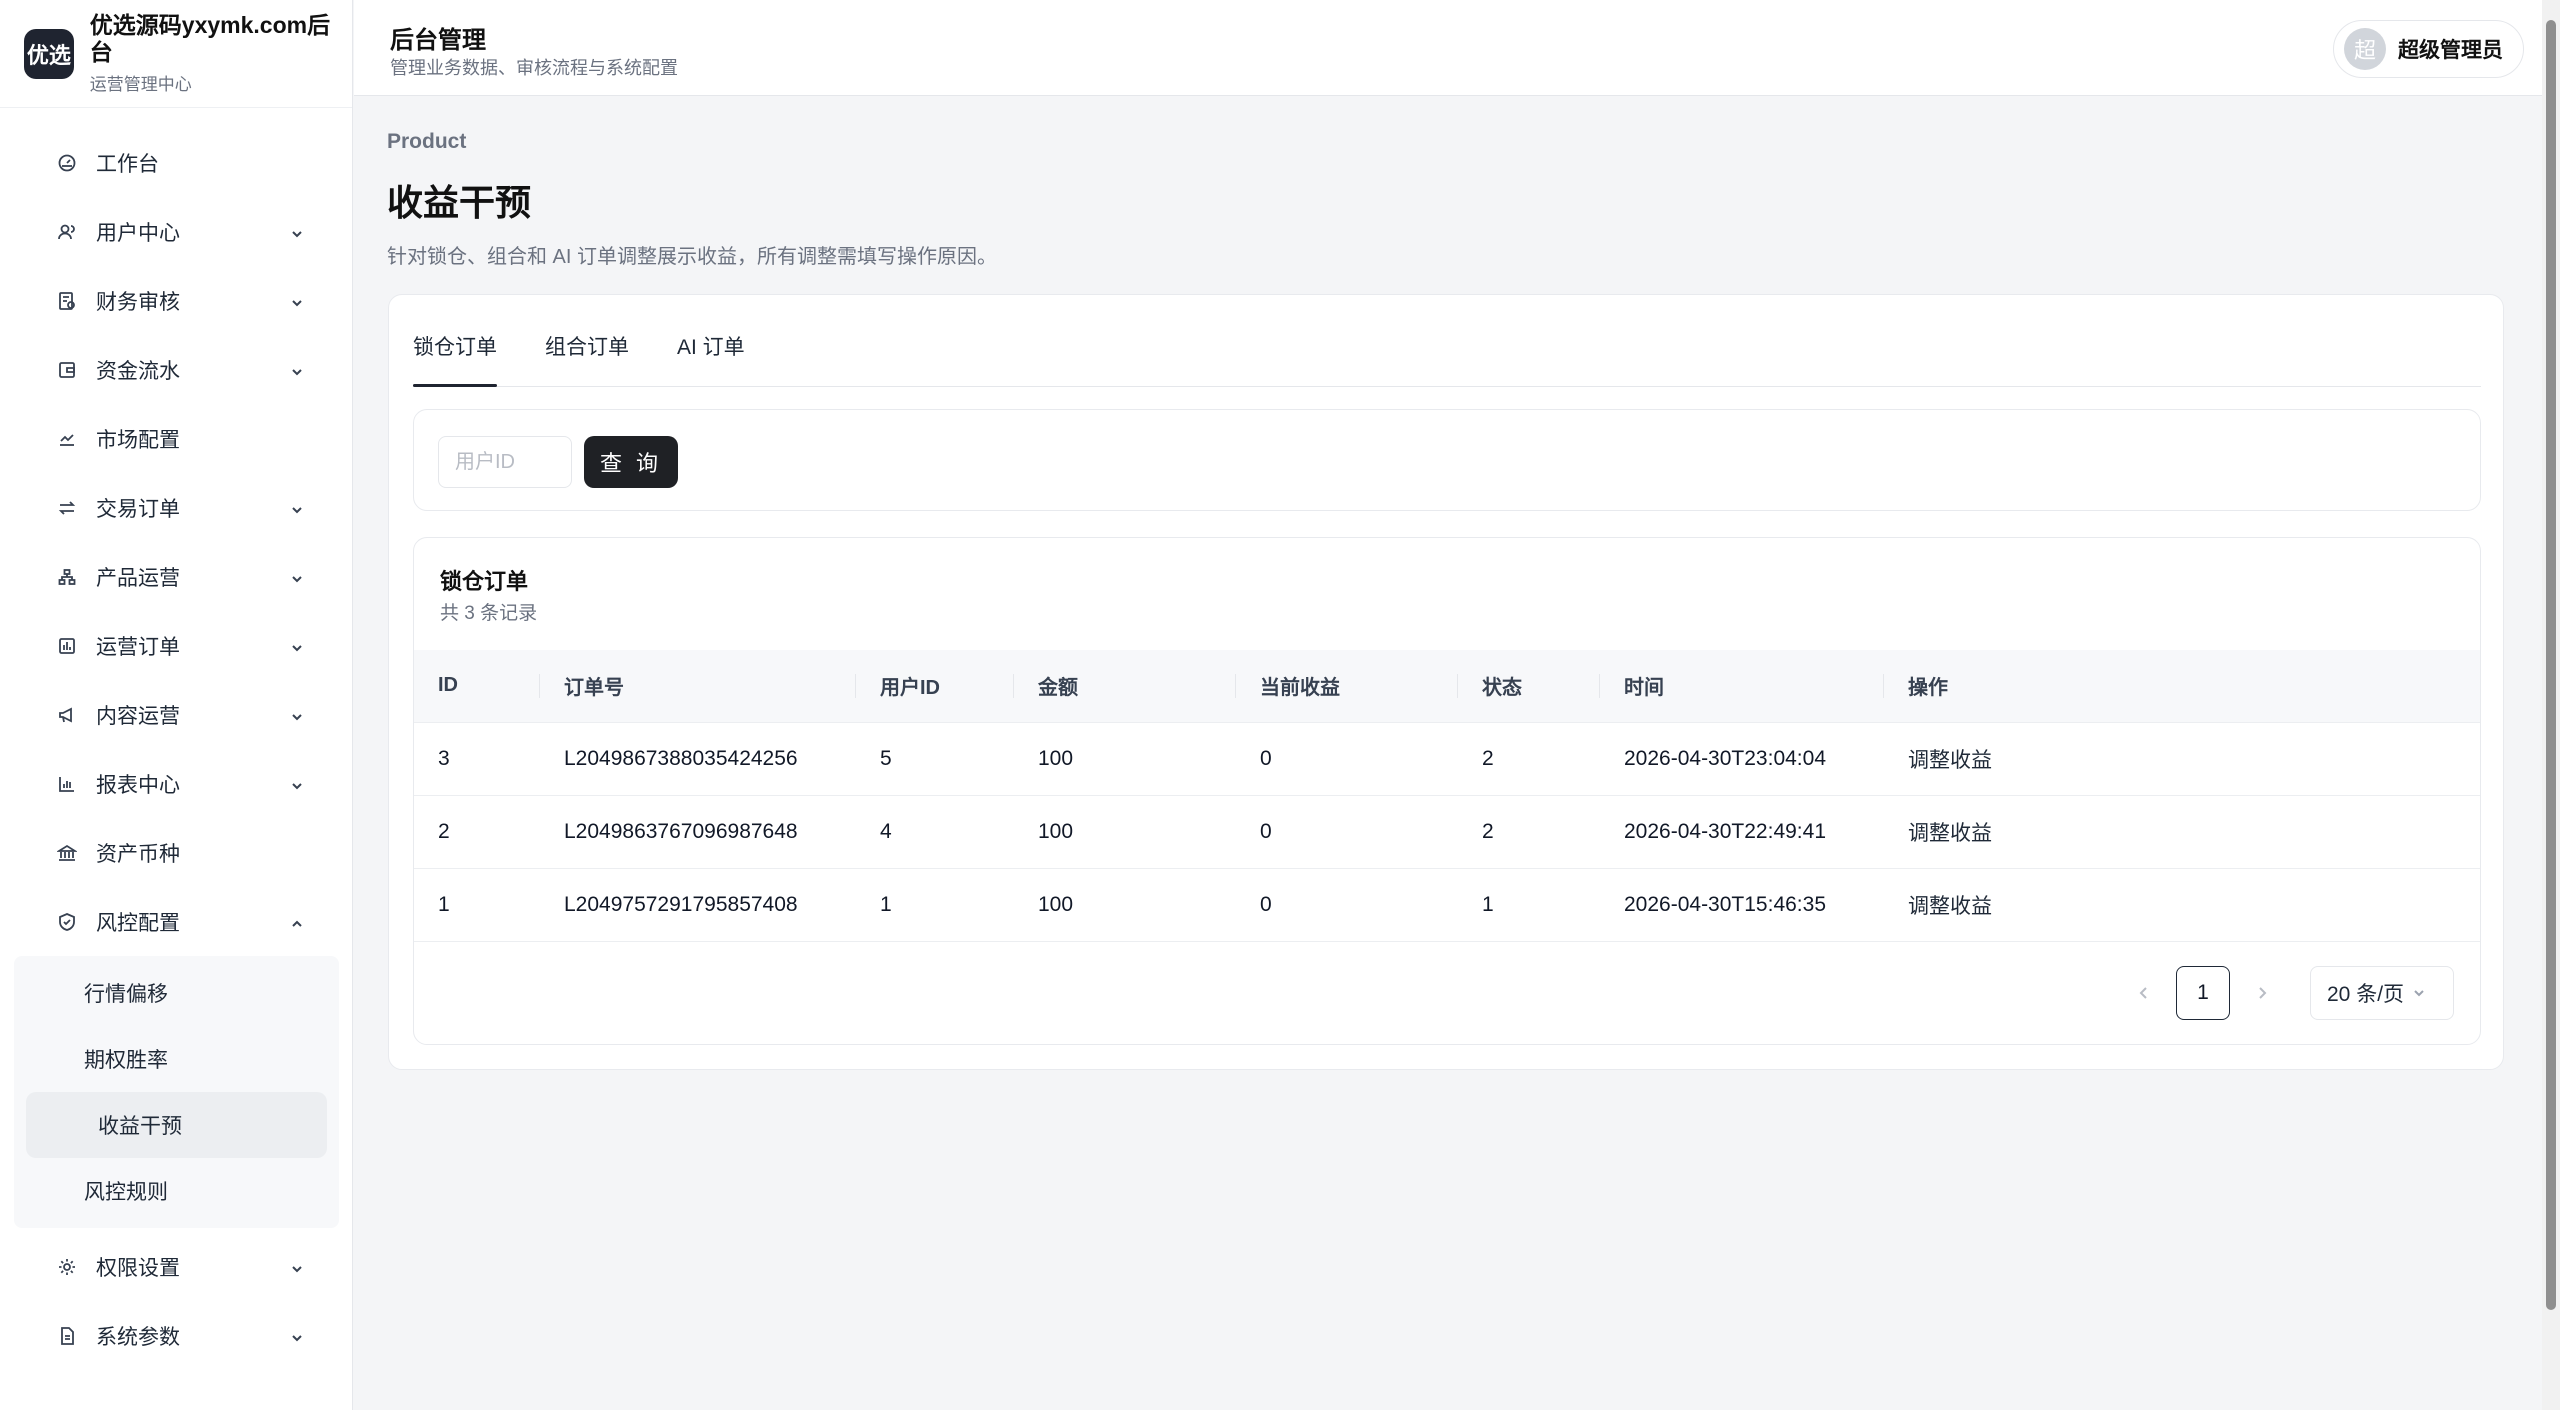 Image resolution: width=2560 pixels, height=1410 pixels. Describe the element at coordinates (711, 340) in the screenshot. I see `tab-ai-orders: AI 订单` at that location.